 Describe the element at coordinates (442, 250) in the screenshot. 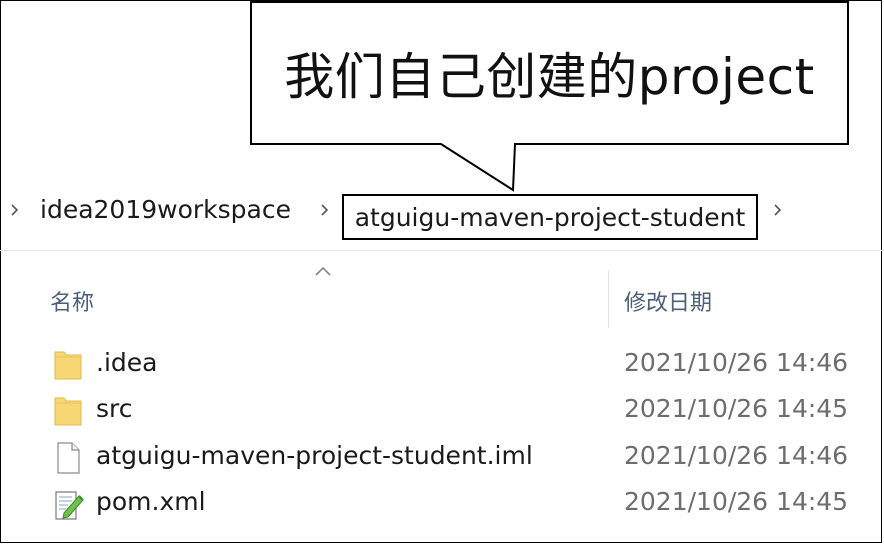

I see `divider` at that location.